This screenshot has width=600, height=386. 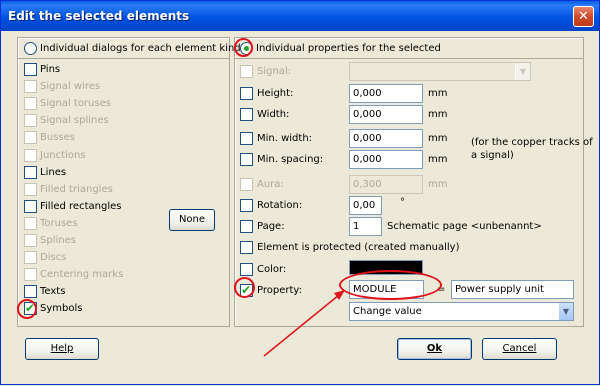 What do you see at coordinates (304, 323) in the screenshot?
I see `annotation-arrow-icon` at bounding box center [304, 323].